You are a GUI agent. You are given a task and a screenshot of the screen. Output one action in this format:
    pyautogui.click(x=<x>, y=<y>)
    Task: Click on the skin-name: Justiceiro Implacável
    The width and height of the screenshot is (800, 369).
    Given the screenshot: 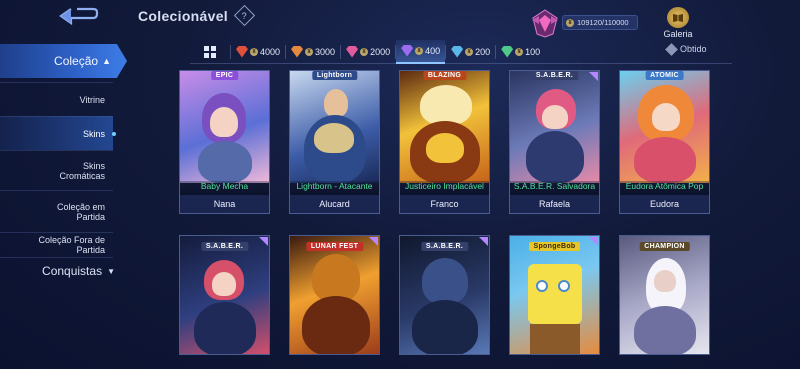 What is the action you would take?
    pyautogui.click(x=444, y=188)
    